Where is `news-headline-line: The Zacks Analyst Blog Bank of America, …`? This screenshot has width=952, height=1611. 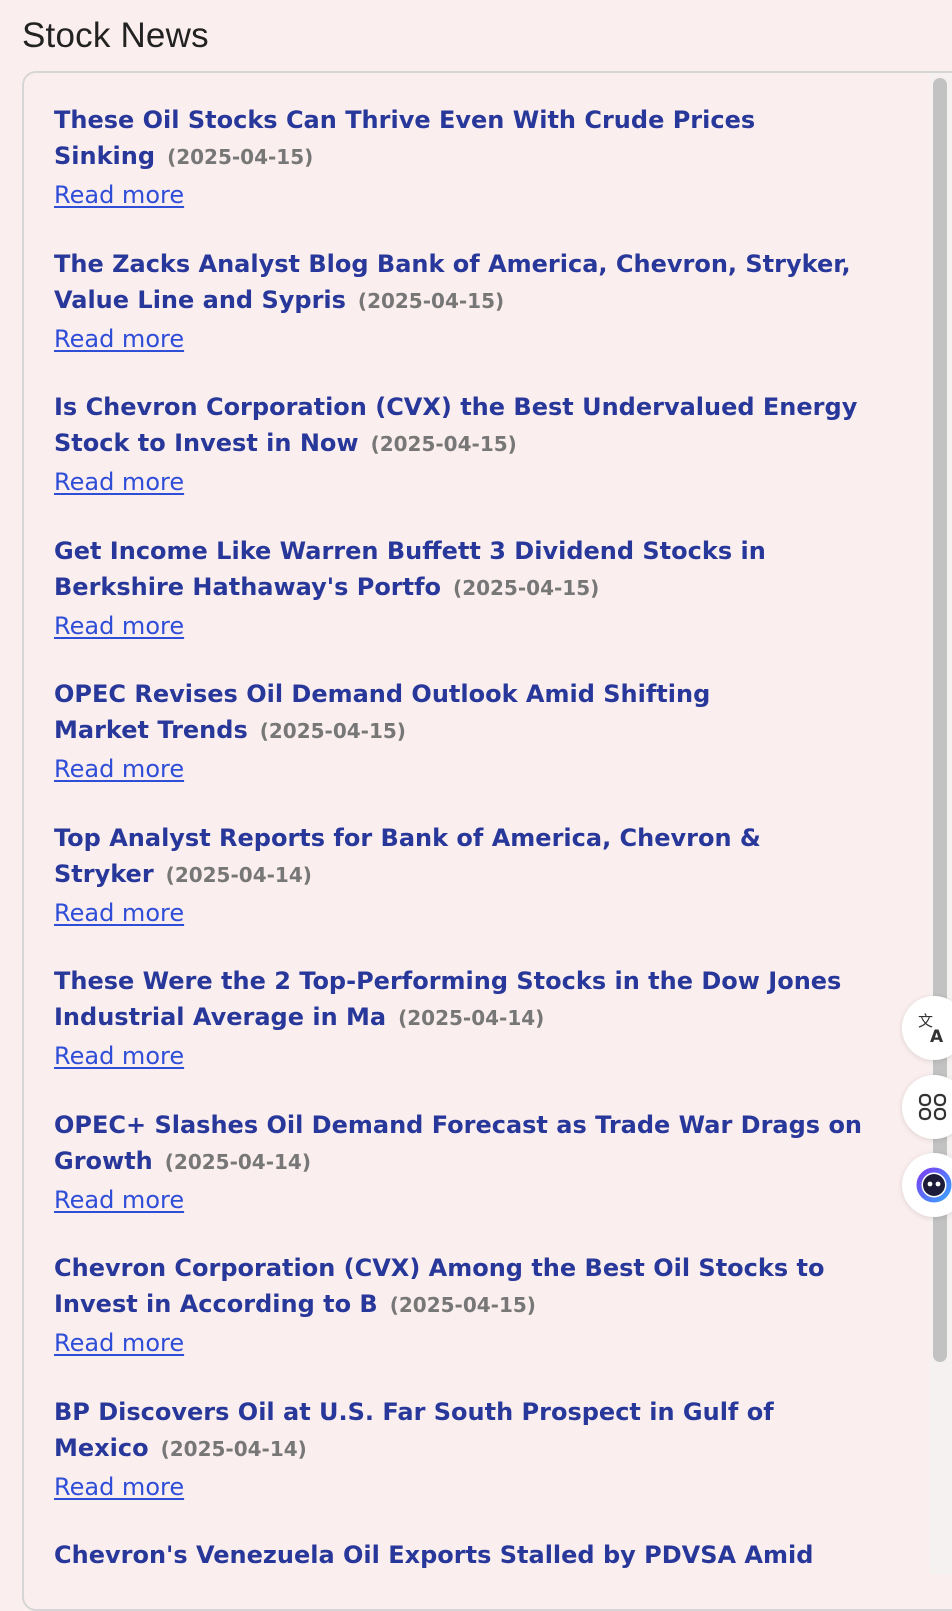
news-headline-line: The Zacks Analyst Blog Bank of America, … is located at coordinates (478, 282).